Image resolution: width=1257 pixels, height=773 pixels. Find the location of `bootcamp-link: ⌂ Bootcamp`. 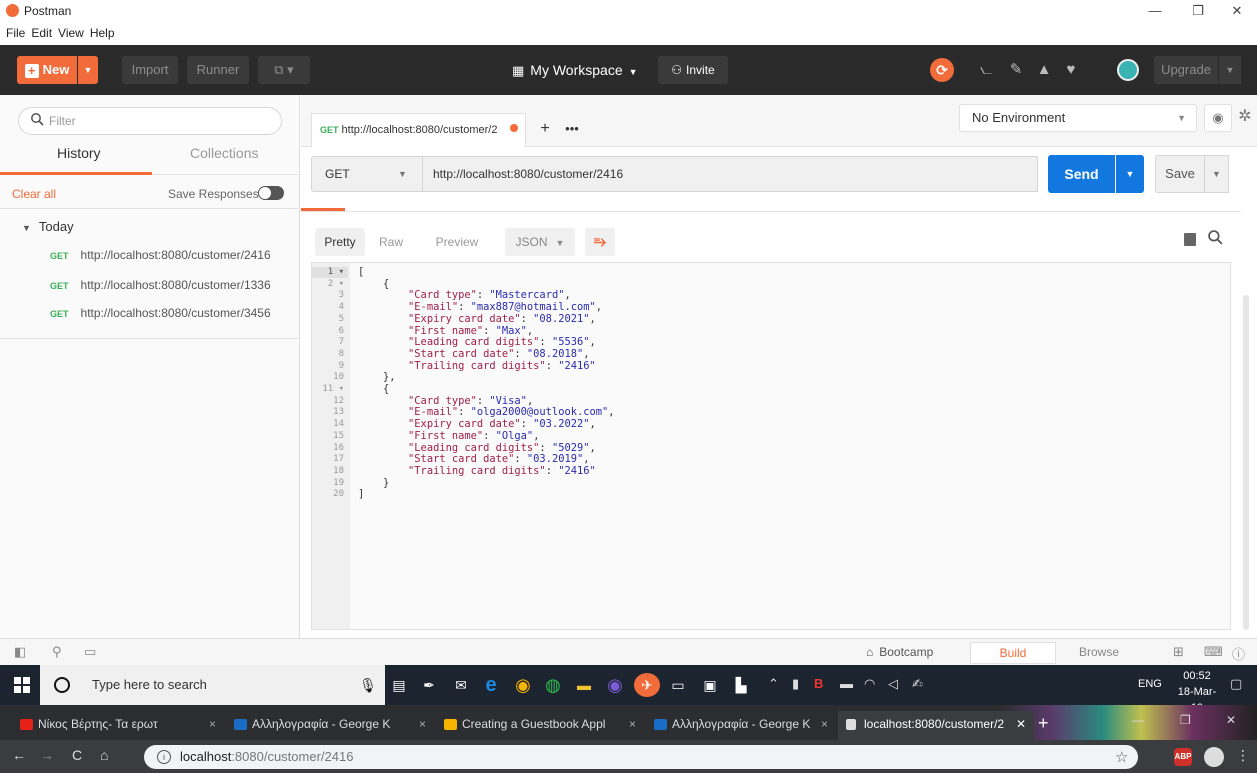

bootcamp-link: ⌂ Bootcamp is located at coordinates (899, 652).